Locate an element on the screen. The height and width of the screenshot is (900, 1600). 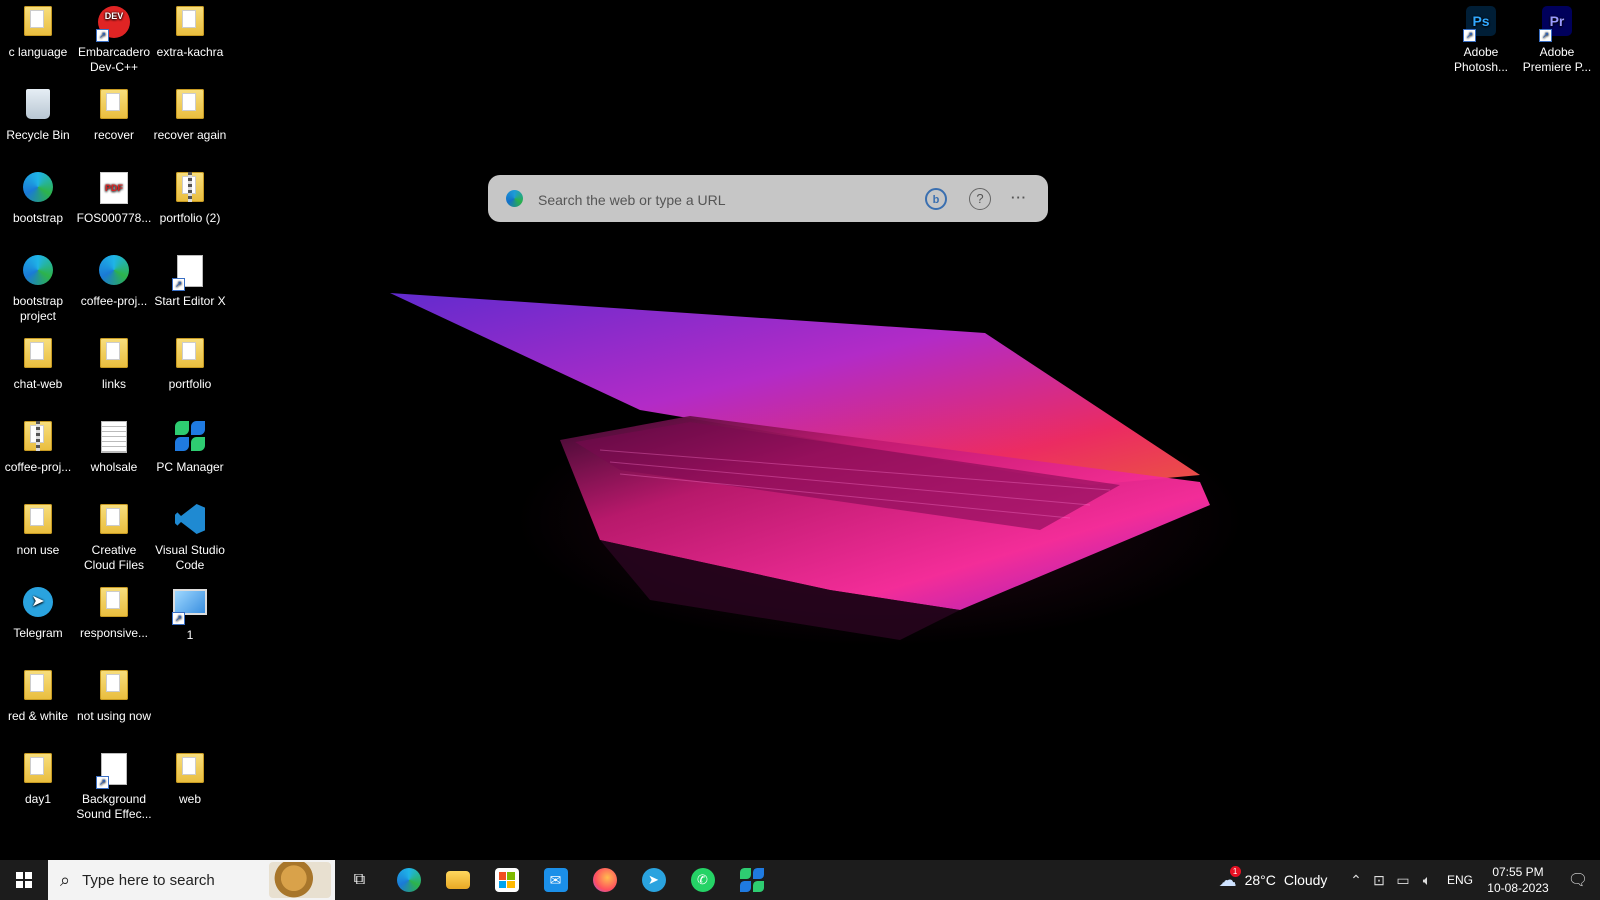
desktop-icon-red-white: red & white is located at coordinates (38, 694).